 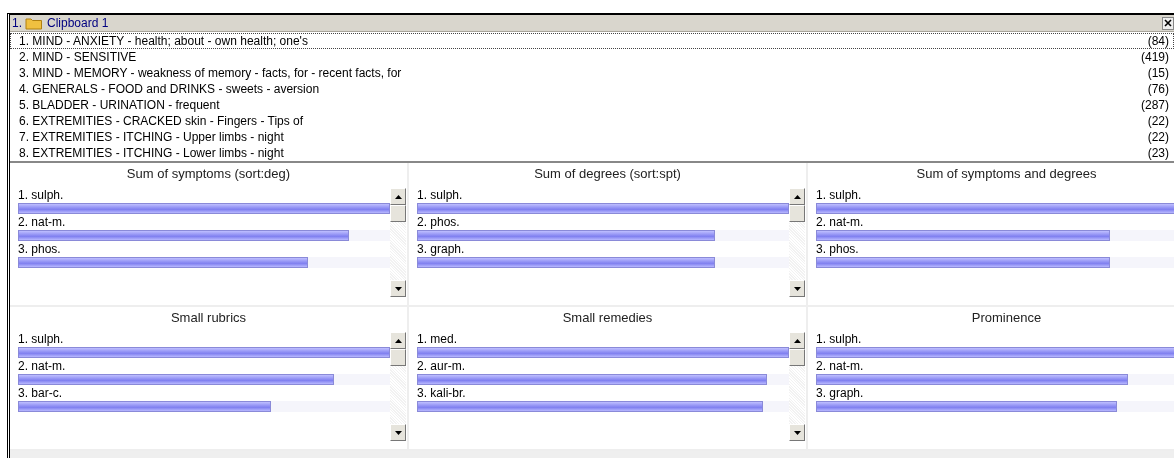 What do you see at coordinates (151, 137) in the screenshot?
I see `rubric-label: 7. EXTREMITIES - ITCHING - Upper limbs - night` at bounding box center [151, 137].